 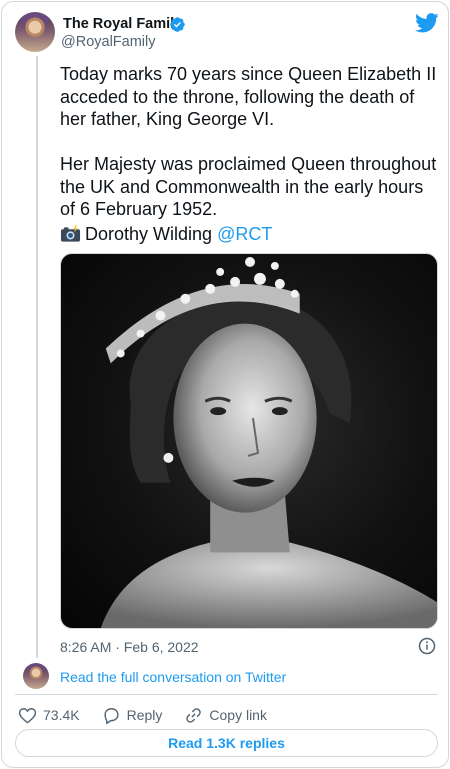 I want to click on copy-link-button: Copy link, so click(x=225, y=715).